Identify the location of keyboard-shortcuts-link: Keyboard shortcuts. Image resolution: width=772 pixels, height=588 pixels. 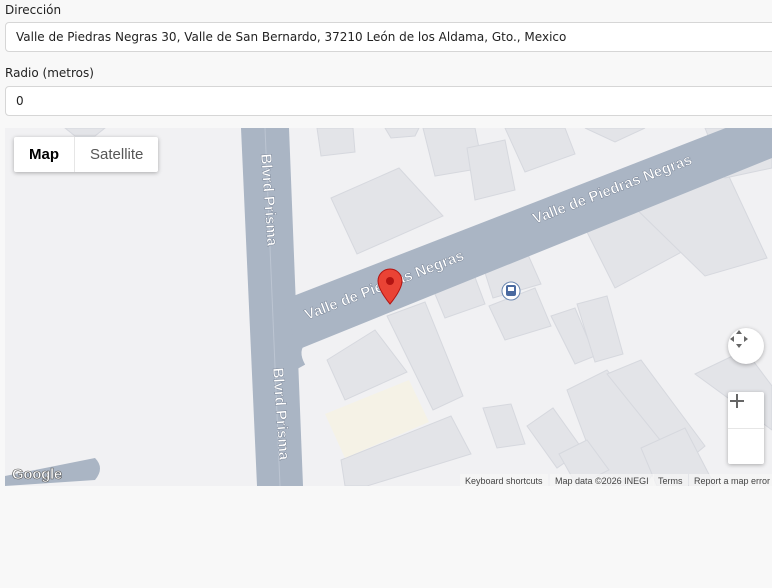
(504, 480).